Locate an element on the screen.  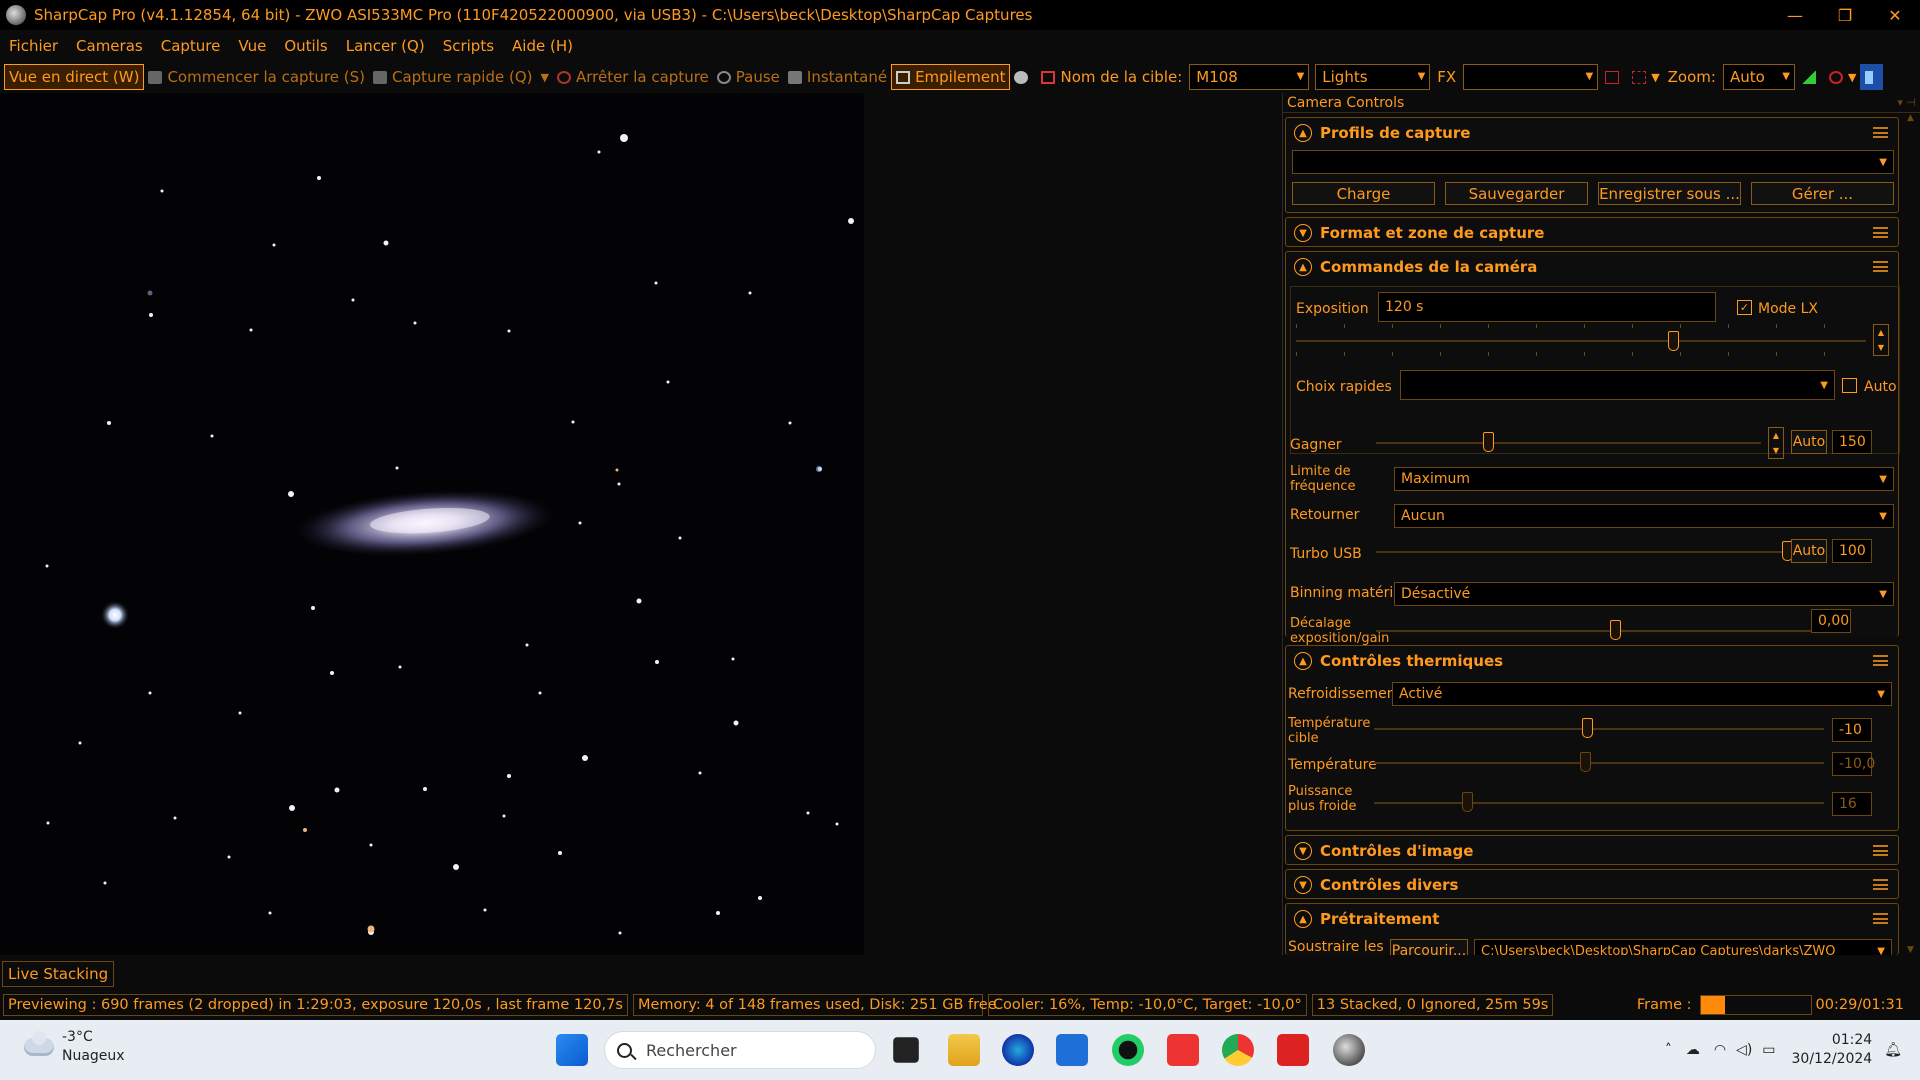
menu-cameras: Cameras is located at coordinates (109, 46).